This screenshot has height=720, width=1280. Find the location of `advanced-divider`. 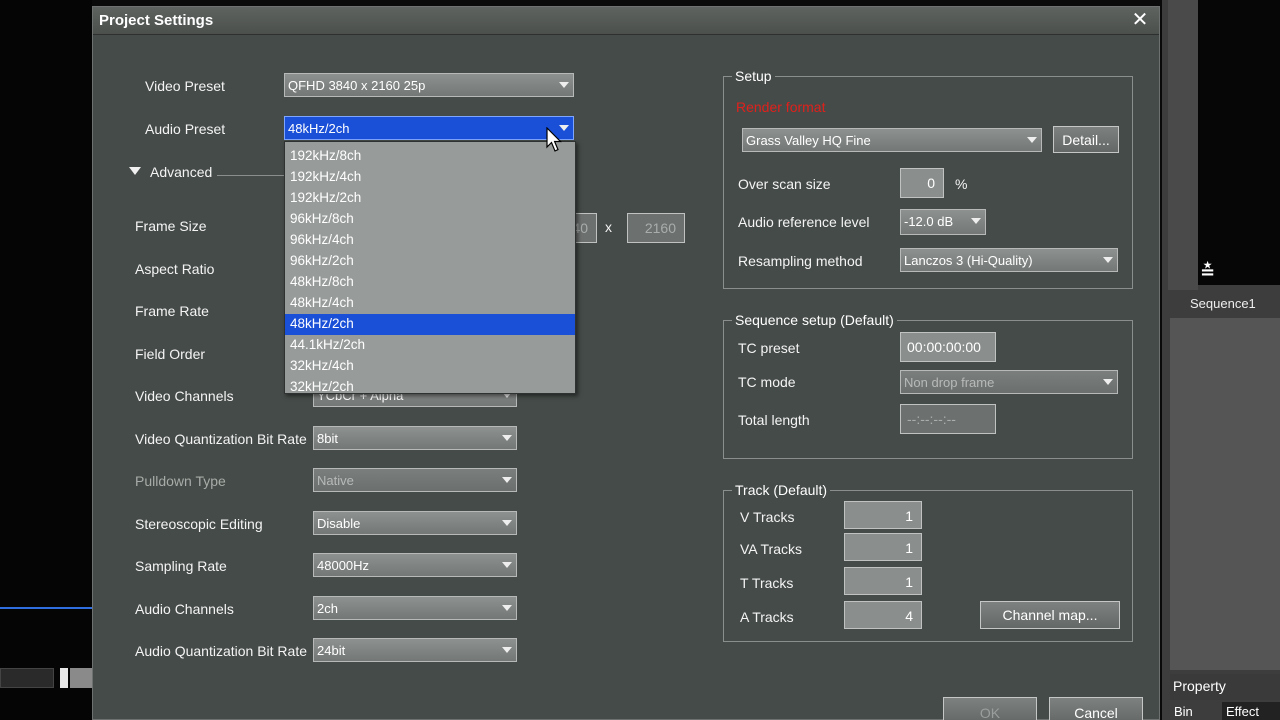

advanced-divider is located at coordinates (252, 175).